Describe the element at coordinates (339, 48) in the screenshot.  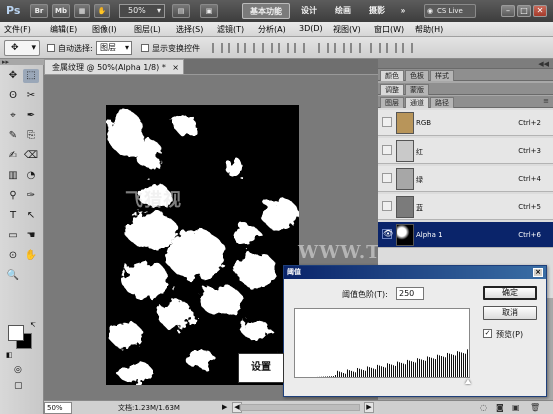
I see `distribute-vcenter-icon` at that location.